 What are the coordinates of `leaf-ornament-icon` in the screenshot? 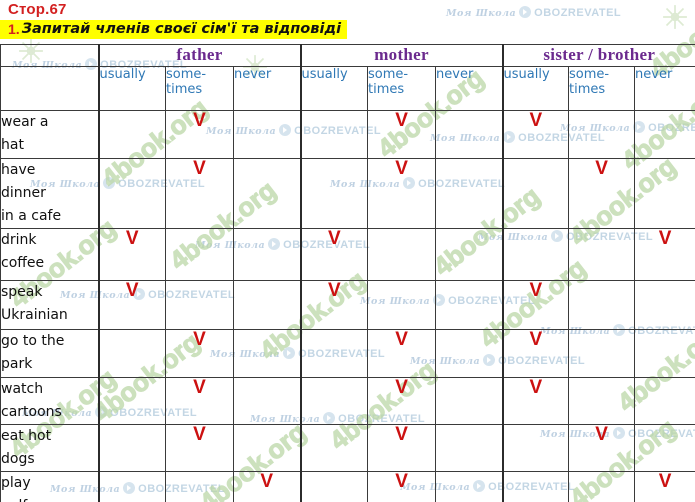 It's located at (675, 17).